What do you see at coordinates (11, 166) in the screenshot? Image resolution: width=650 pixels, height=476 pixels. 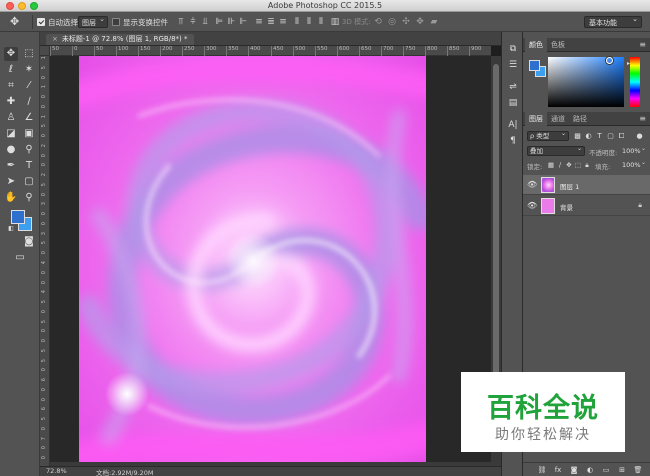 I see `pen-tool-icon: ✒` at bounding box center [11, 166].